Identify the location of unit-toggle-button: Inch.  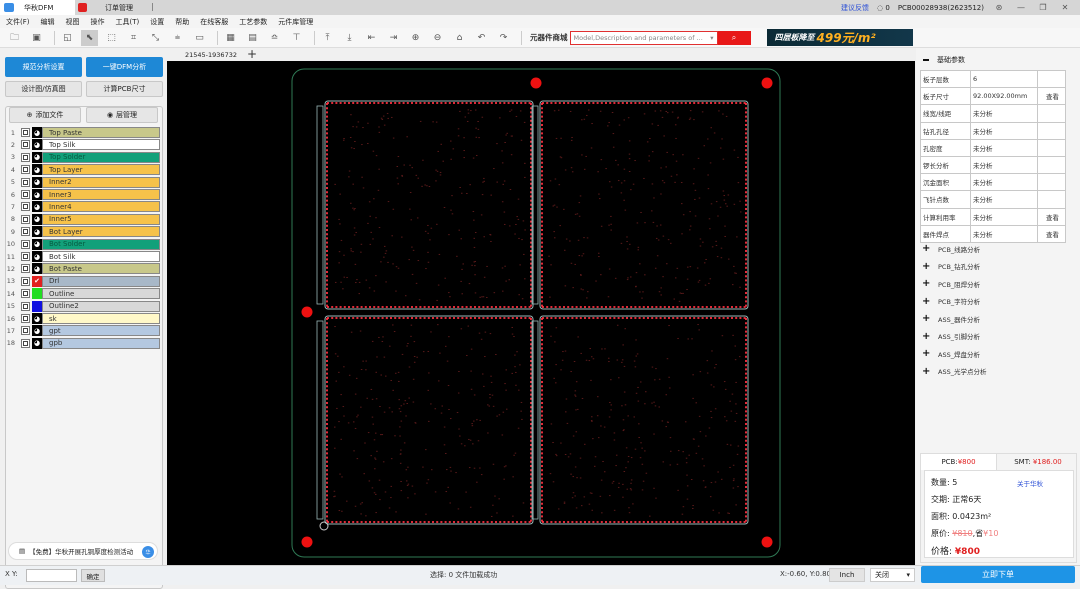
(847, 575).